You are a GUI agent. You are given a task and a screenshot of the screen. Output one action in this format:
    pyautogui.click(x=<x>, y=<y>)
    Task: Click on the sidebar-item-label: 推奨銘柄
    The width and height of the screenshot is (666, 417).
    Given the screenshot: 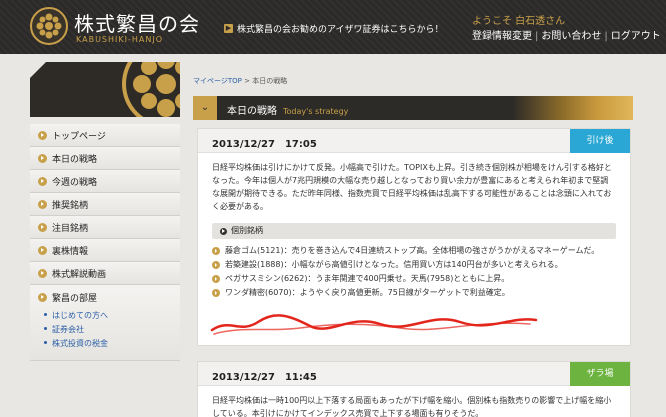 What is the action you would take?
    pyautogui.click(x=70, y=205)
    